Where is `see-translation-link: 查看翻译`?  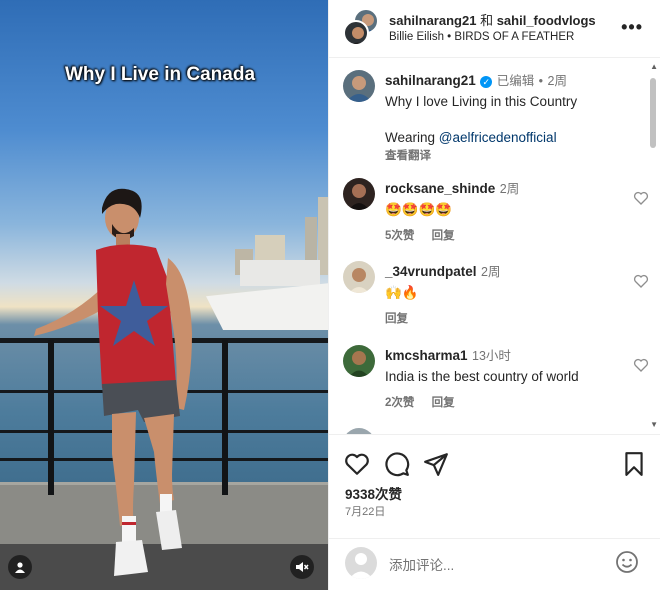 see-translation-link: 查看翻译 is located at coordinates (505, 155).